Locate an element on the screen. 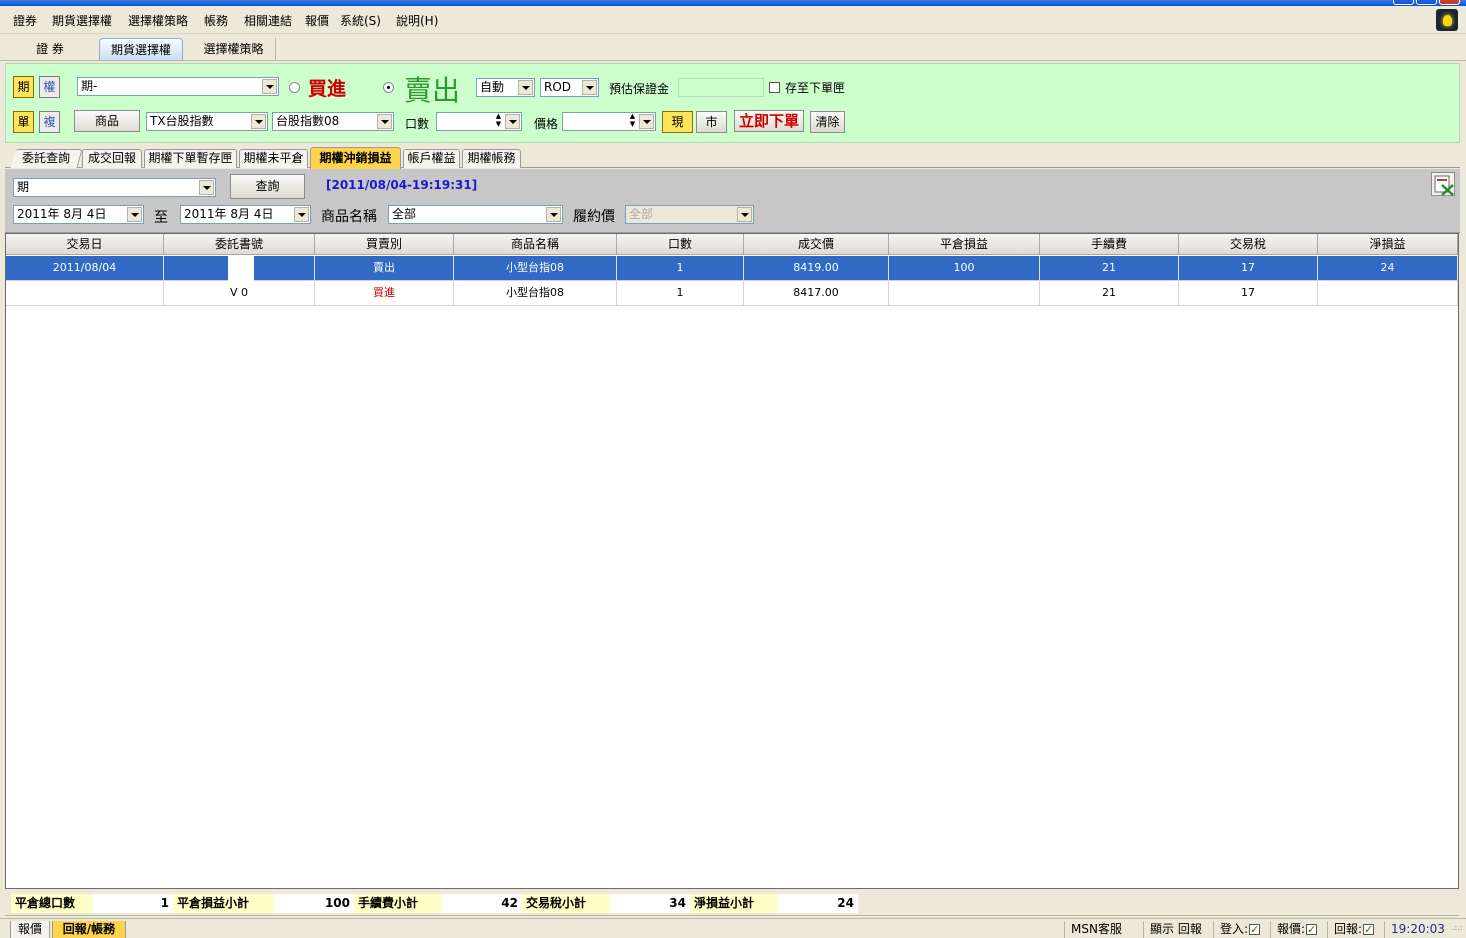 Image resolution: width=1466 pixels, height=938 pixels. tab-order-query: 委託查詢 is located at coordinates (46, 158).